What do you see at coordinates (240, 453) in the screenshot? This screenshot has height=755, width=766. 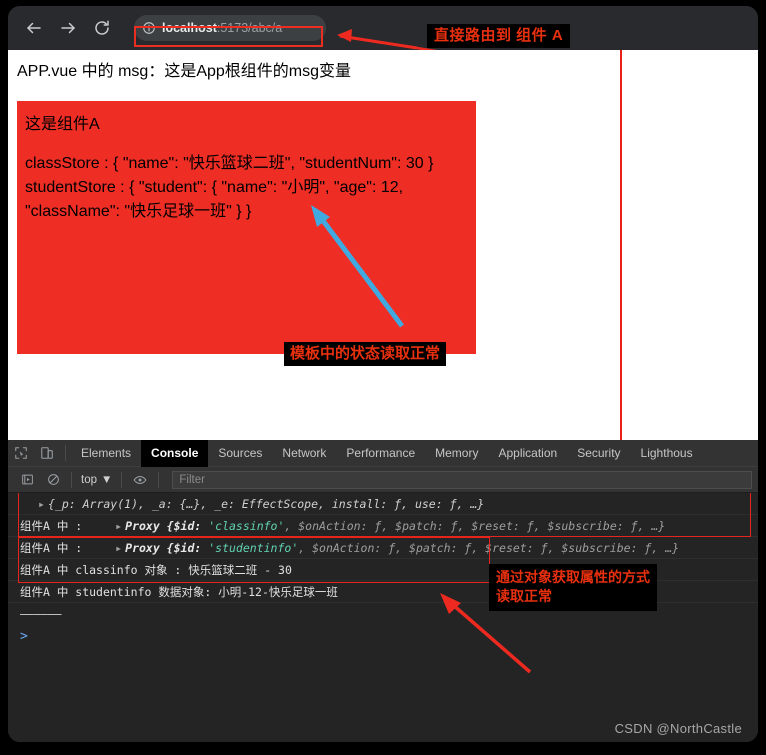 I see `tab-sources: Sources` at bounding box center [240, 453].